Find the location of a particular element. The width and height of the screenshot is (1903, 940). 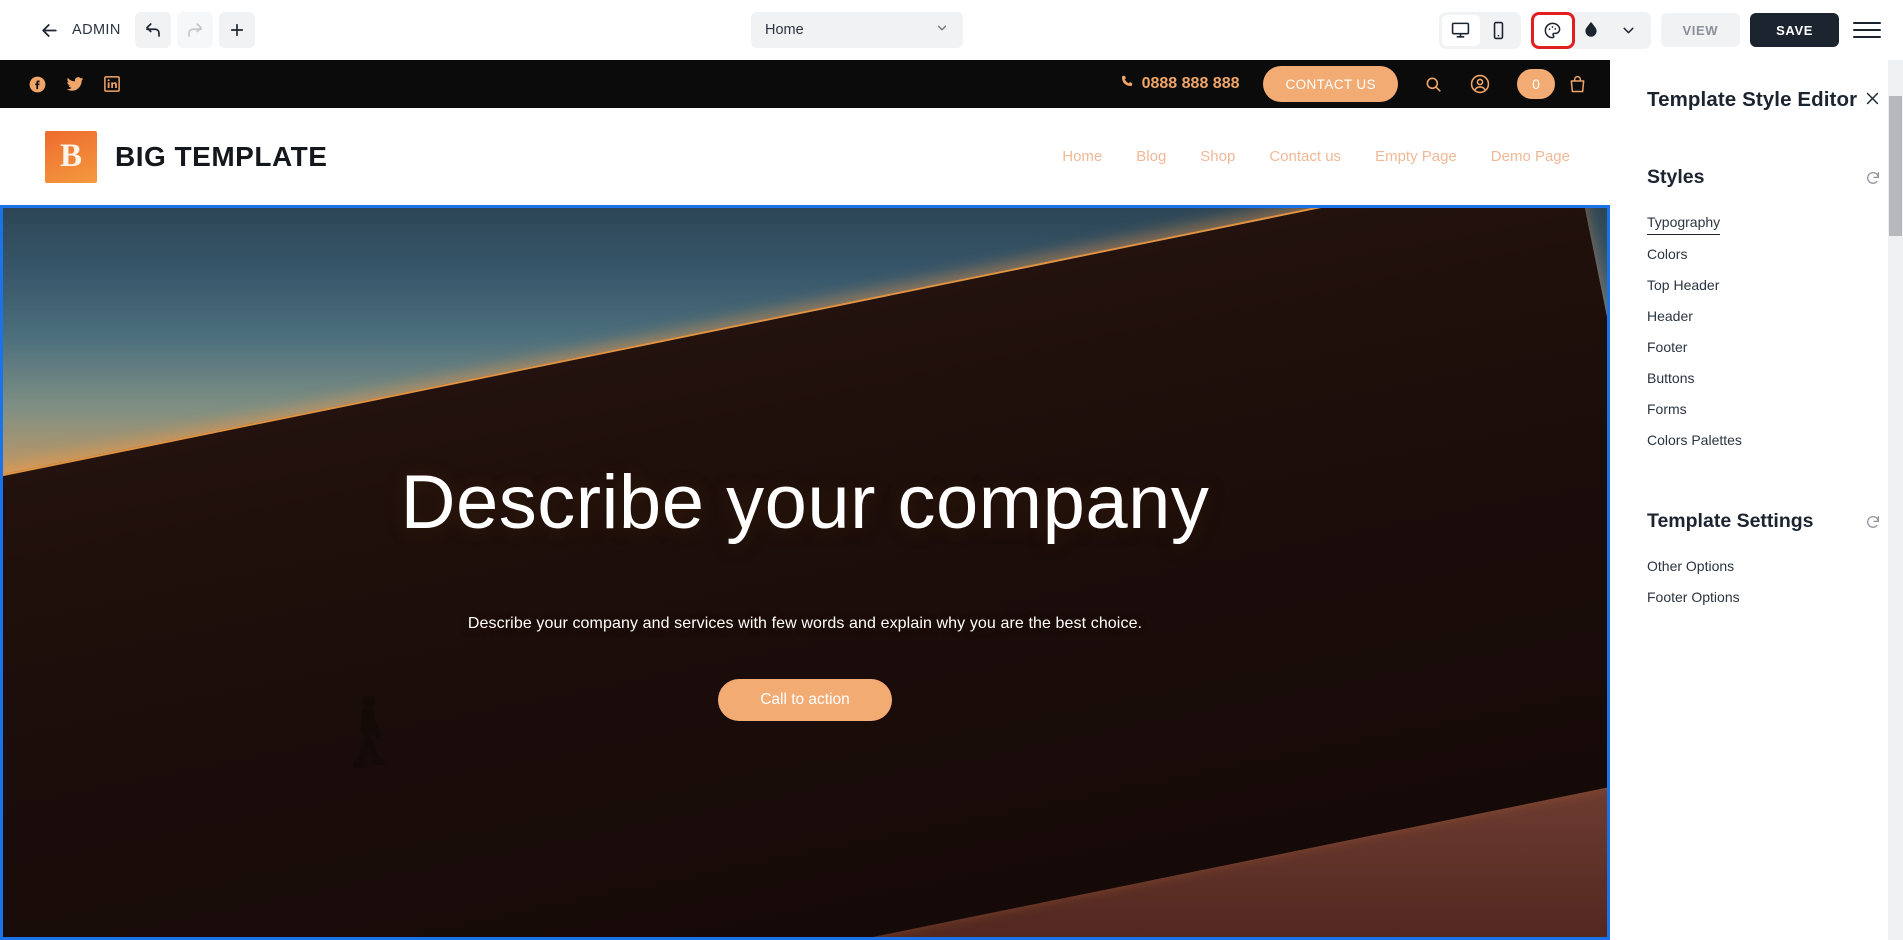

style-item-footer: Footer is located at coordinates (1667, 347).